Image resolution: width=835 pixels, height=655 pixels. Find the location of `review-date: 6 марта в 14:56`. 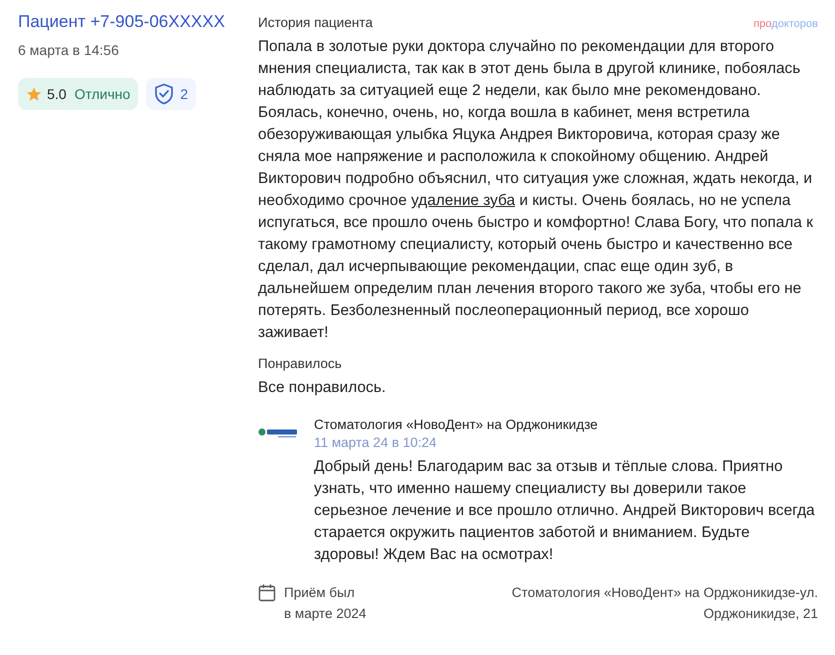

review-date: 6 марта в 14:56 is located at coordinates (69, 50).